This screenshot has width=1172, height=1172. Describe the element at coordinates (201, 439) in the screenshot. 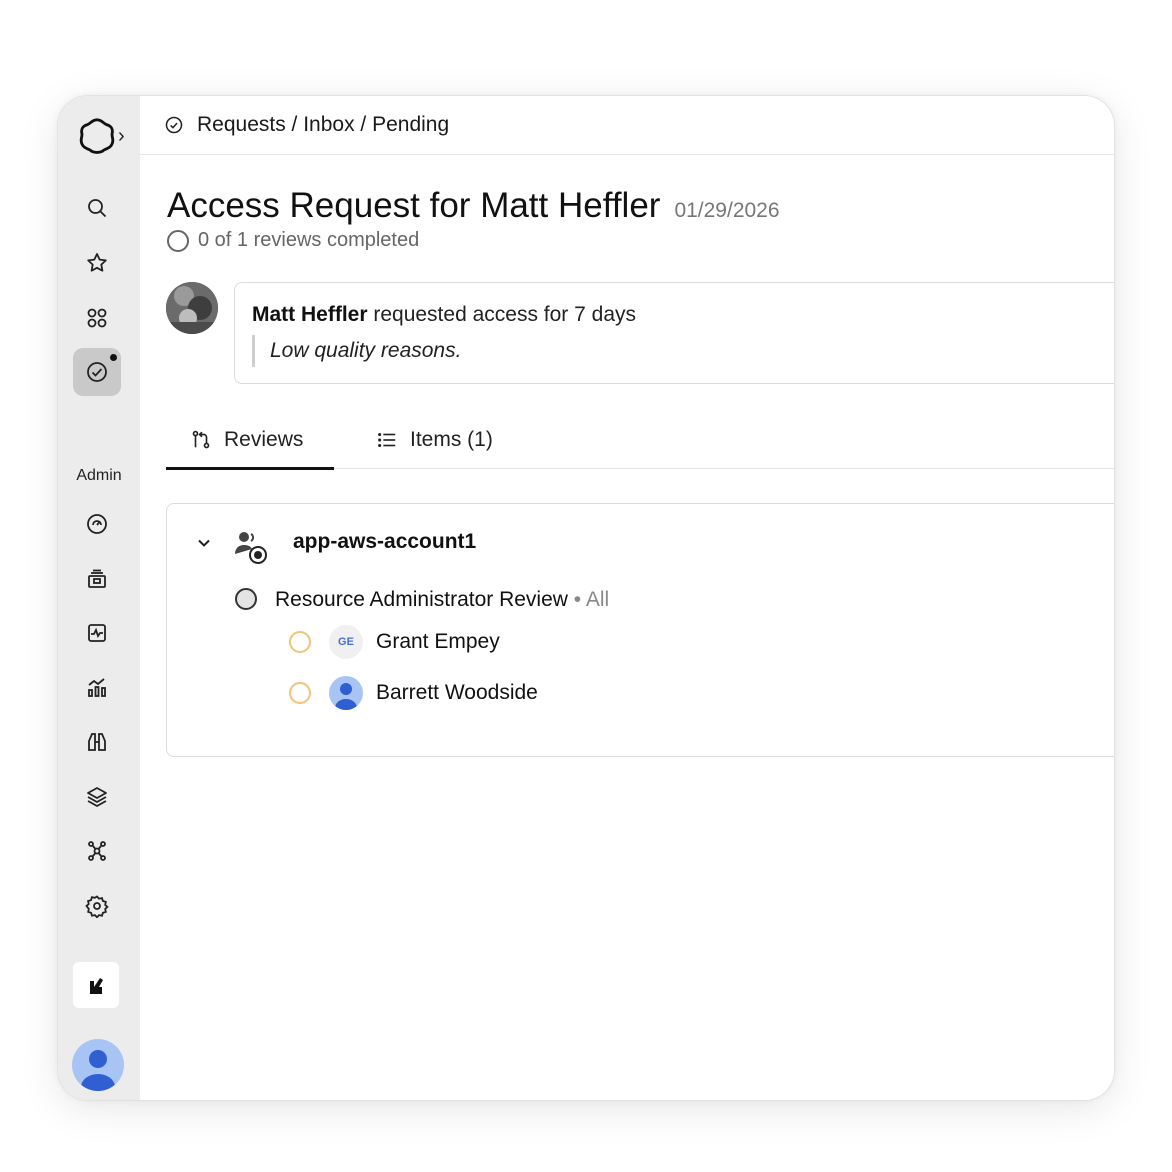

I see `git-pull-request-icon` at that location.